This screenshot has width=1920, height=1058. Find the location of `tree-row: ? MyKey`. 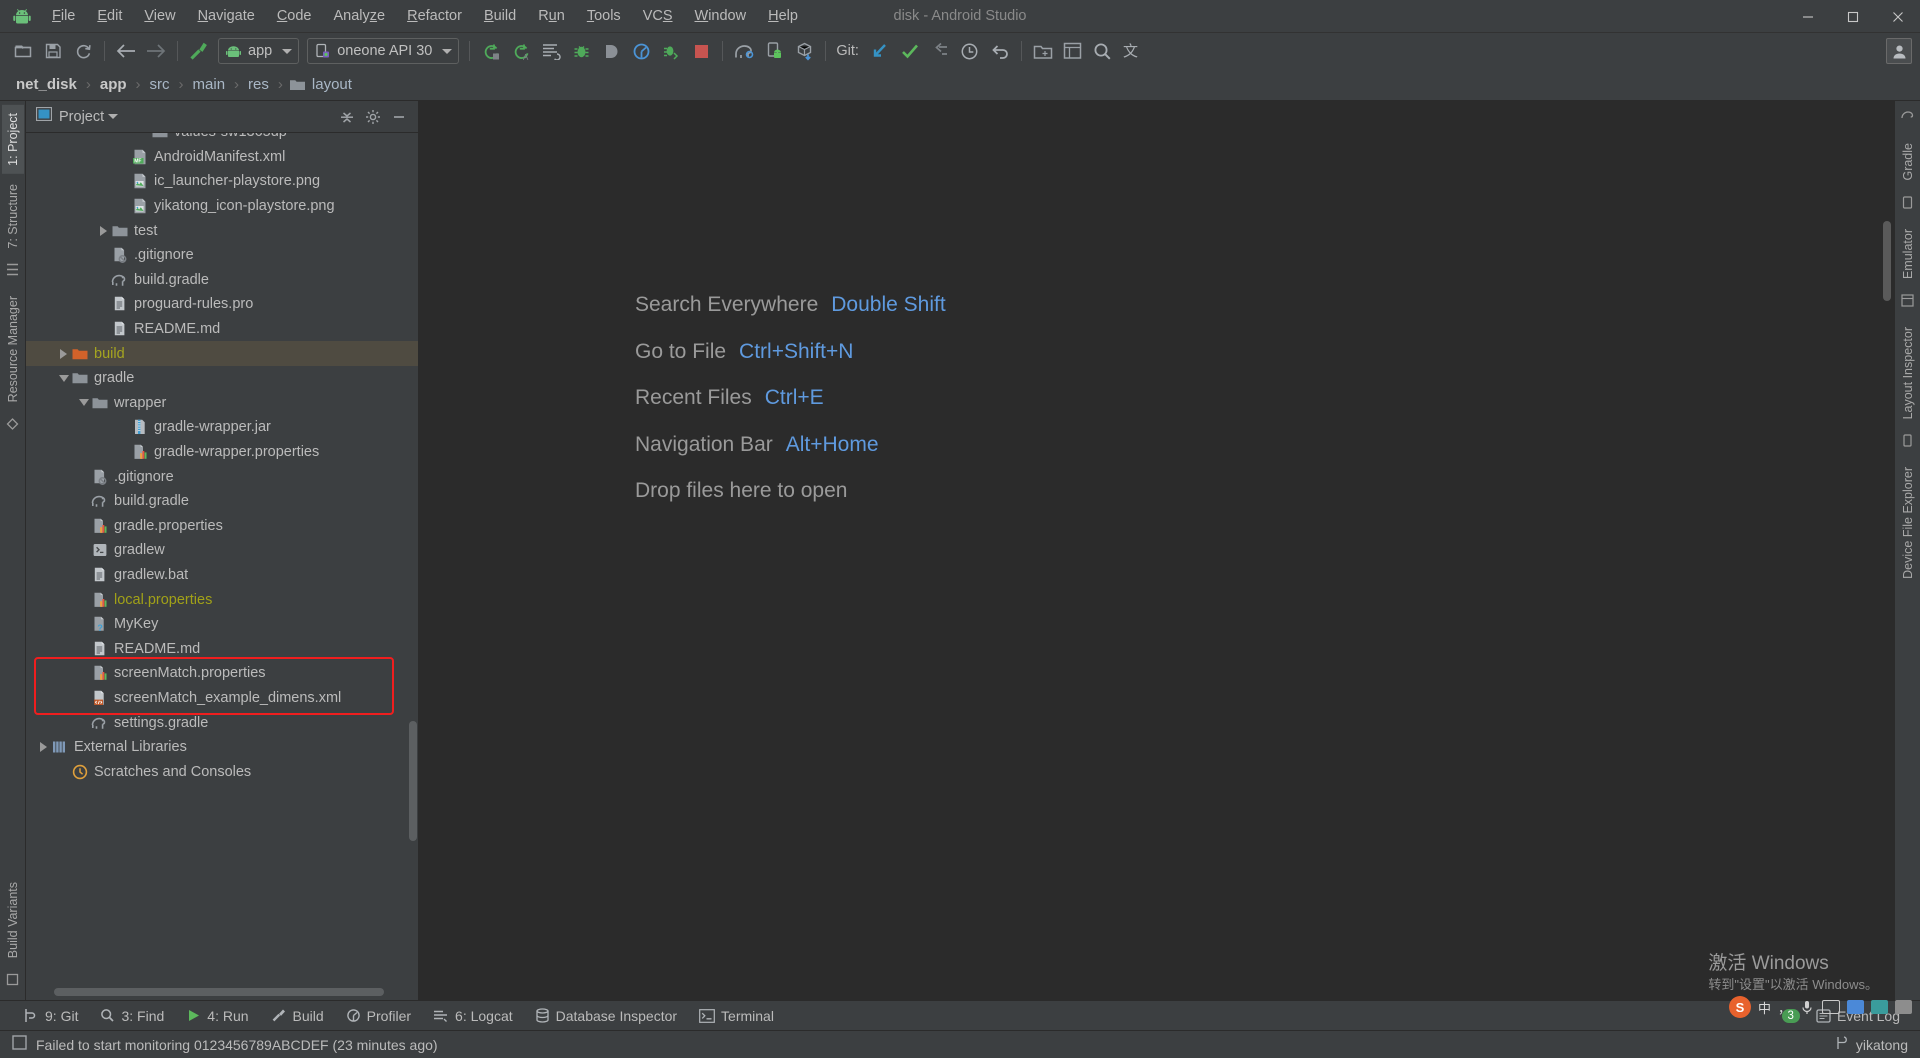

tree-row: ? MyKey is located at coordinates (222, 624).